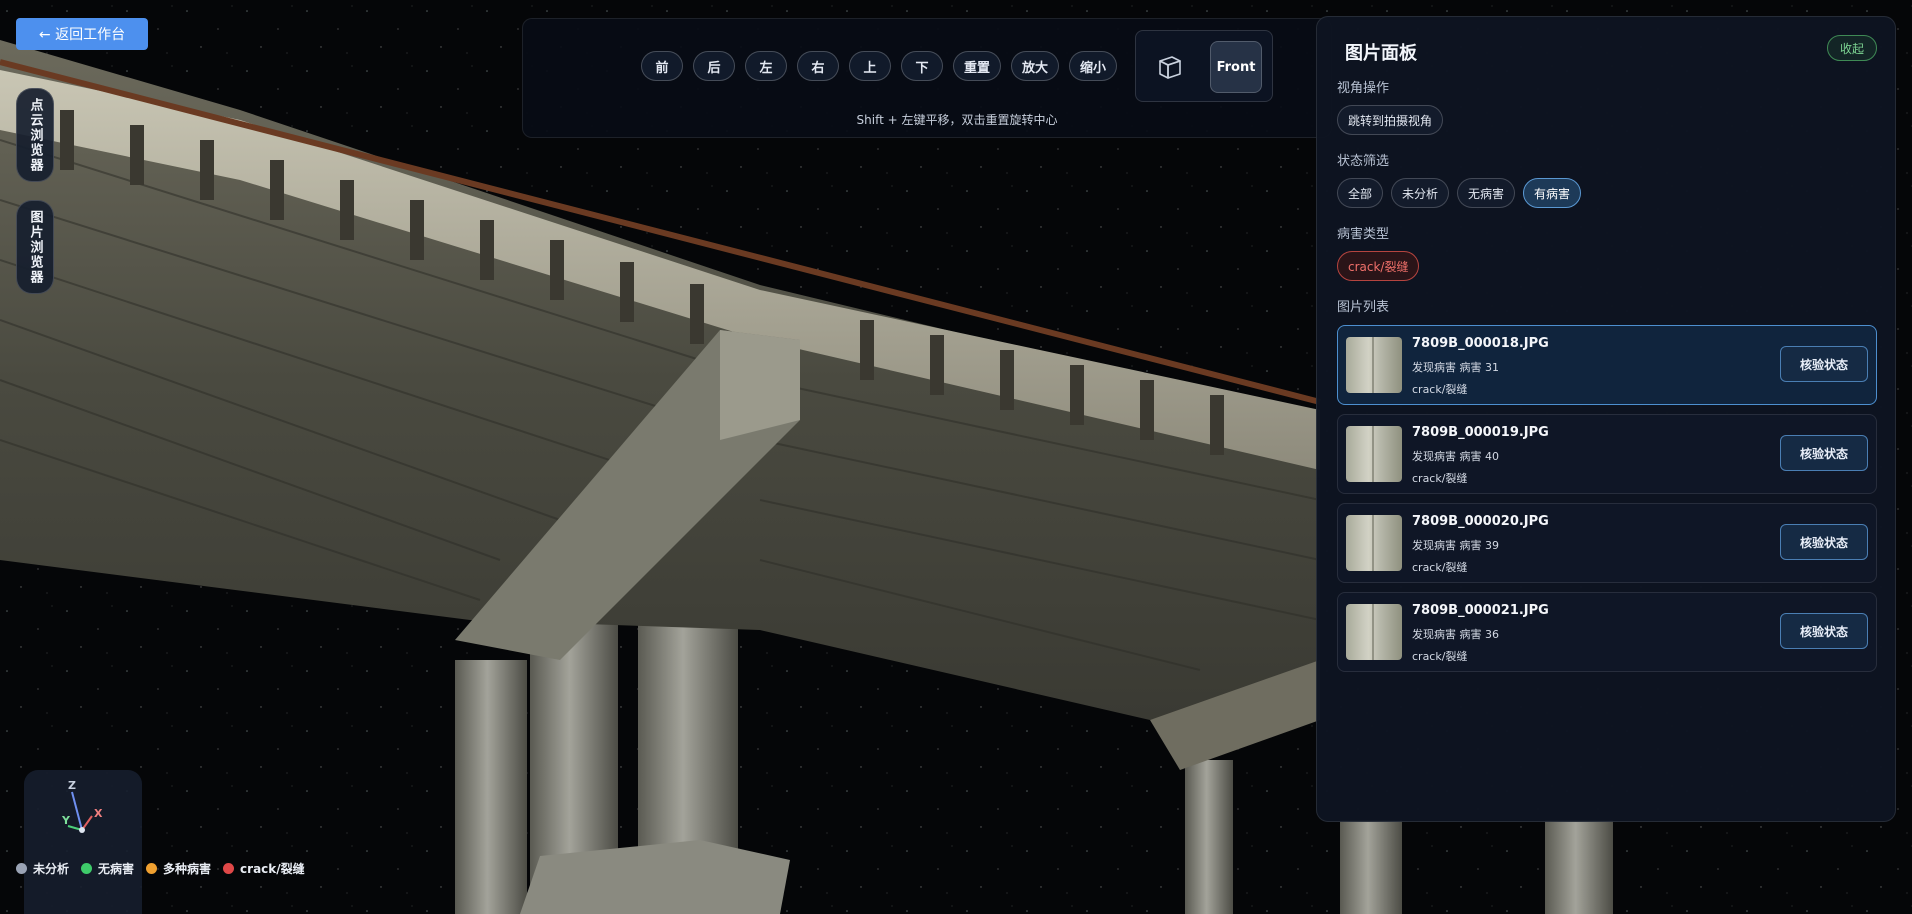  Describe the element at coordinates (1480, 432) in the screenshot. I see `image-name: 7809B_000019.JPG` at that location.